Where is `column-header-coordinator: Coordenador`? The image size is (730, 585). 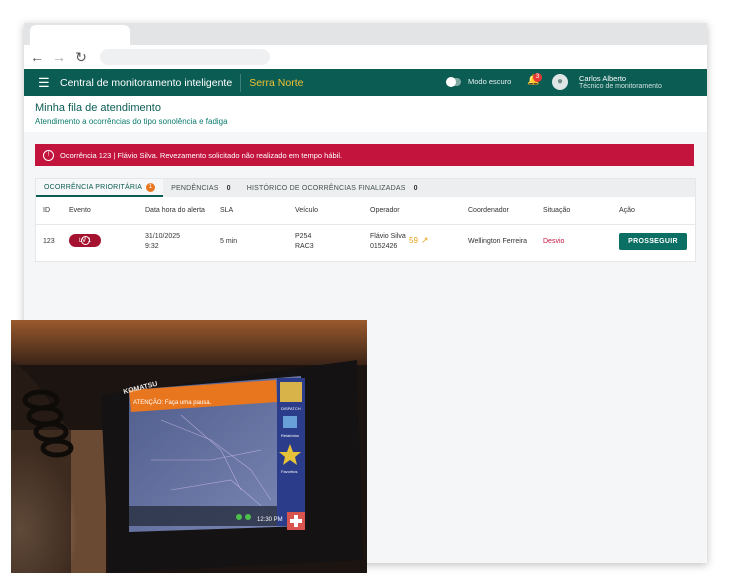 column-header-coordinator: Coordenador is located at coordinates (488, 210).